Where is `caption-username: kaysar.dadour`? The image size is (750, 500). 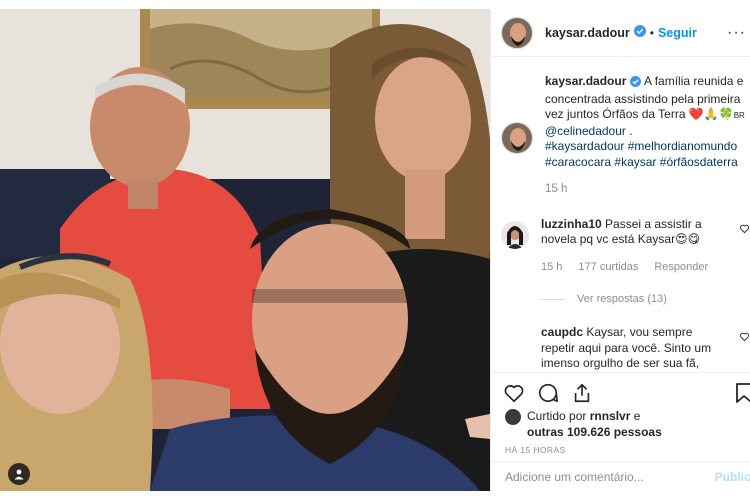 caption-username: kaysar.dadour is located at coordinates (585, 81).